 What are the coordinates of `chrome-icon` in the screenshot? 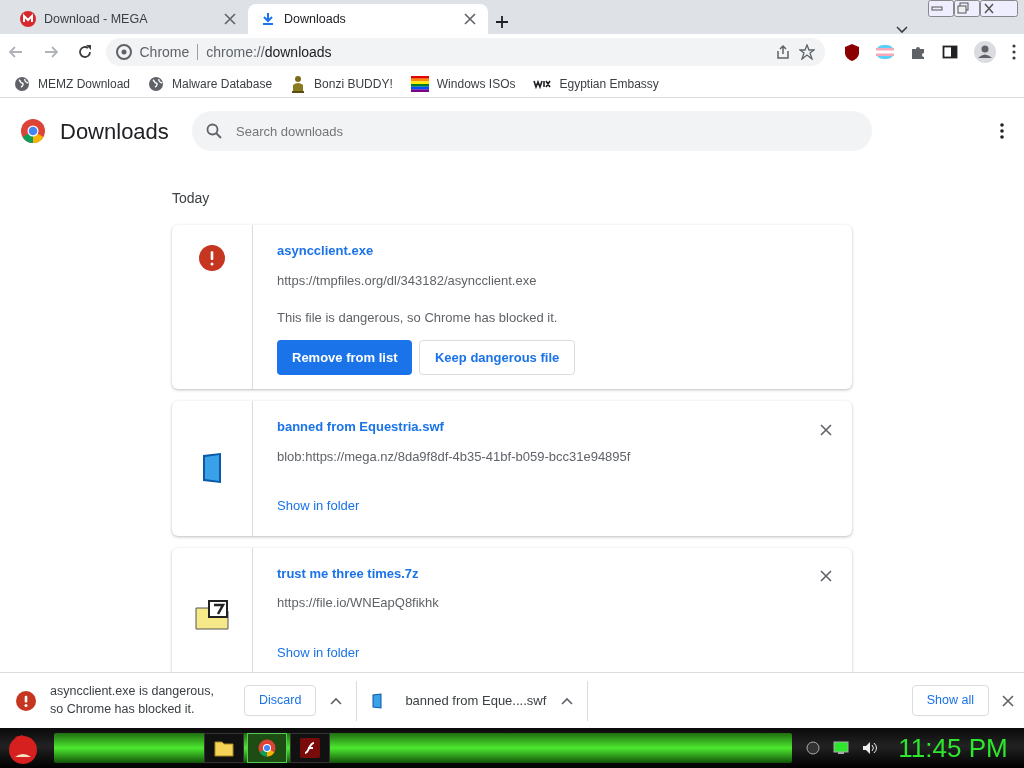 It's located at (267, 748).